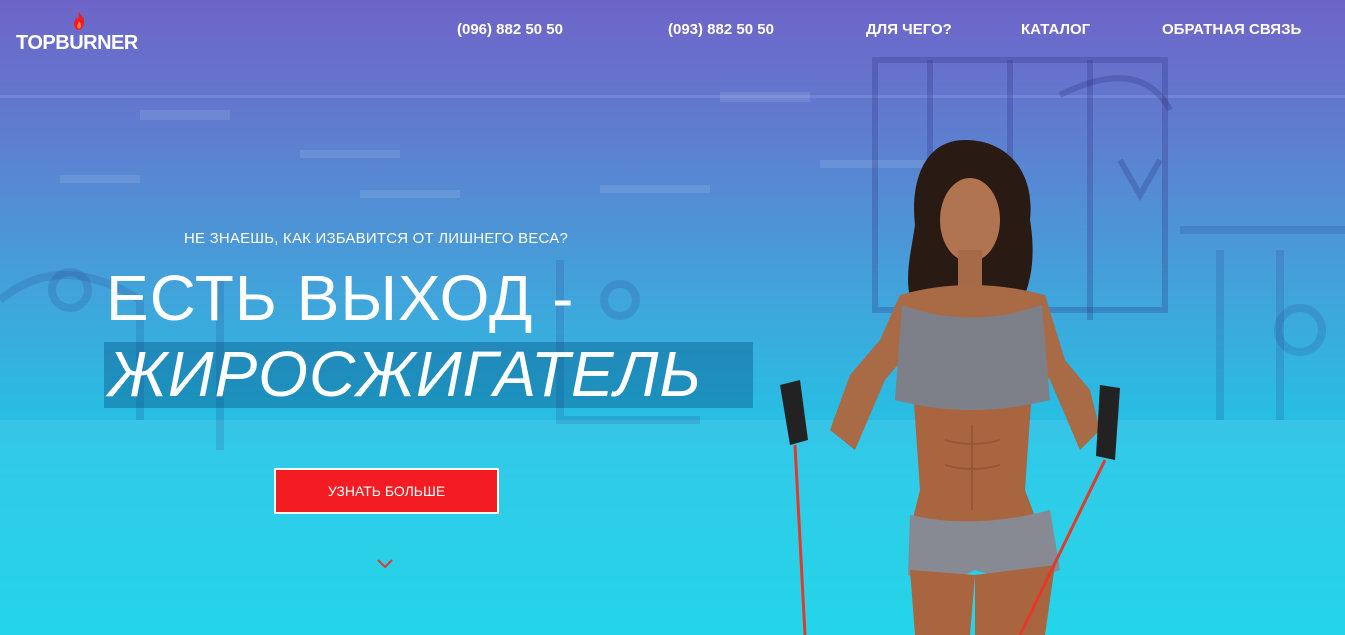  Describe the element at coordinates (340, 298) in the screenshot. I see `hero-headline: ЕСТЬ ВЫХОД -` at that location.